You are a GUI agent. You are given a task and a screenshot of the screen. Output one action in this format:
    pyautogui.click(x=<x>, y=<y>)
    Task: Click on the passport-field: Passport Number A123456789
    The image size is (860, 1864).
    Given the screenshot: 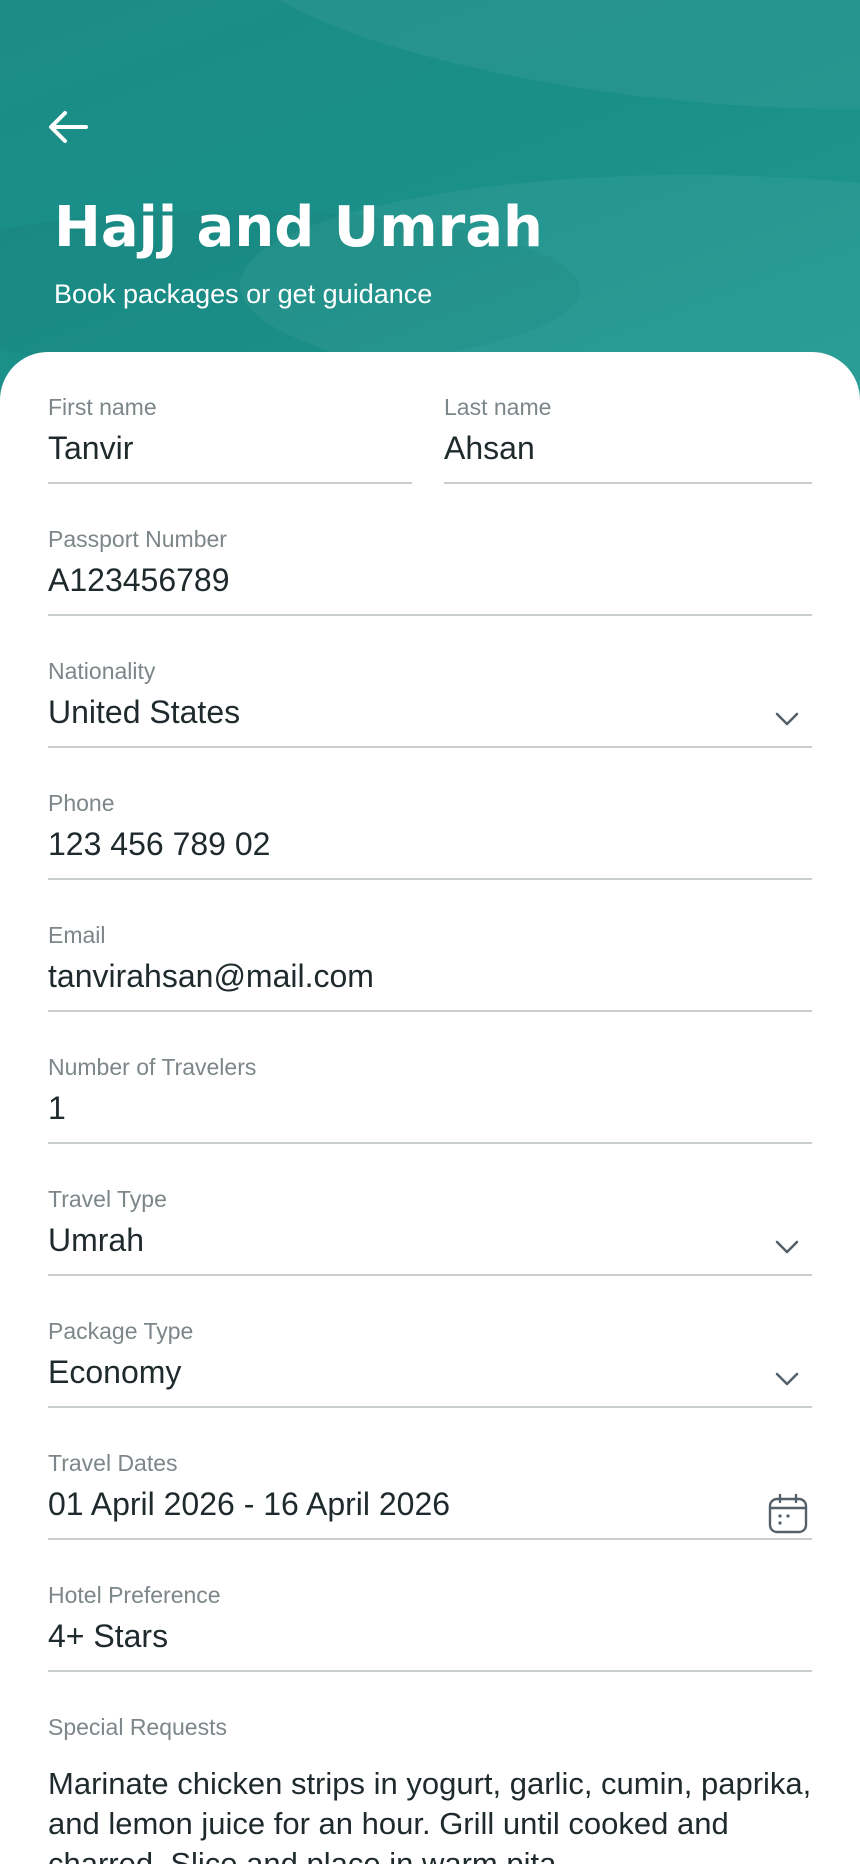 What is the action you would take?
    pyautogui.click(x=430, y=550)
    